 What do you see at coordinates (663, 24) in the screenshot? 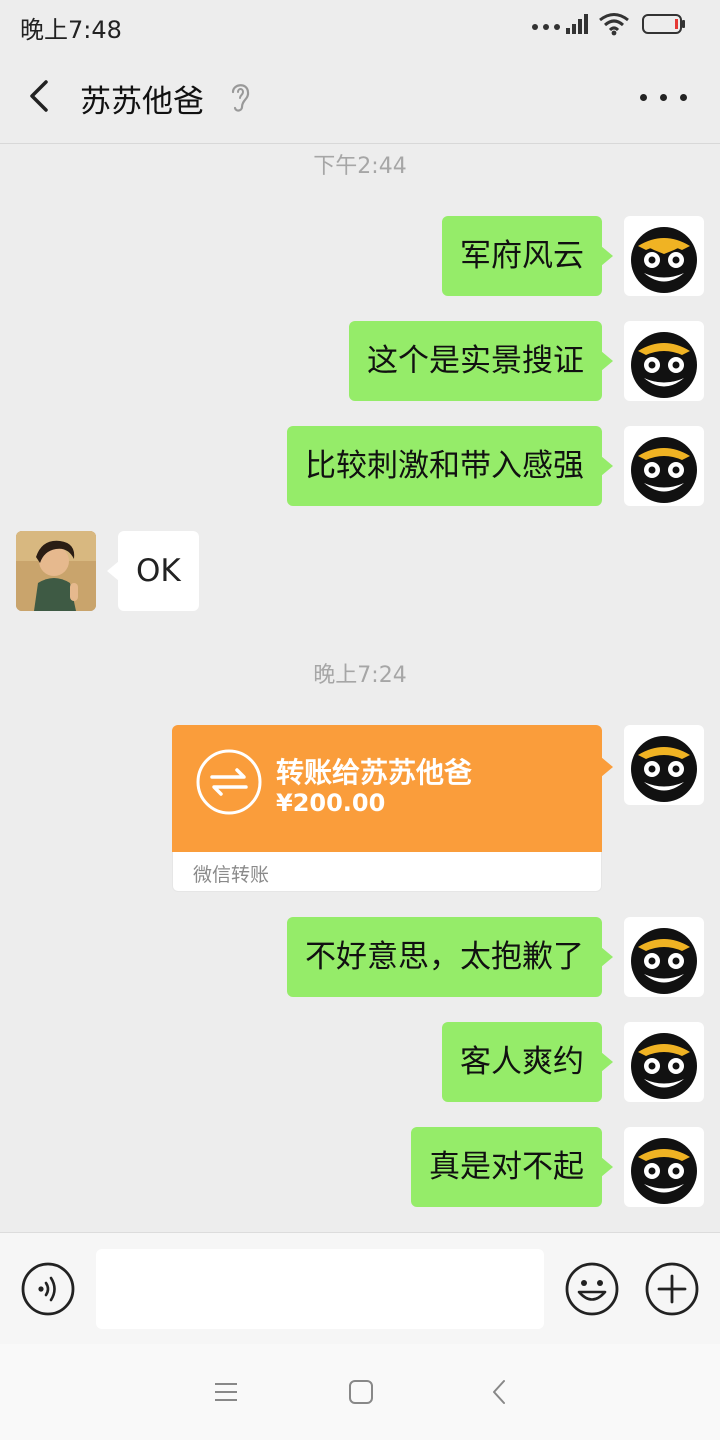
I see `battery-icon` at bounding box center [663, 24].